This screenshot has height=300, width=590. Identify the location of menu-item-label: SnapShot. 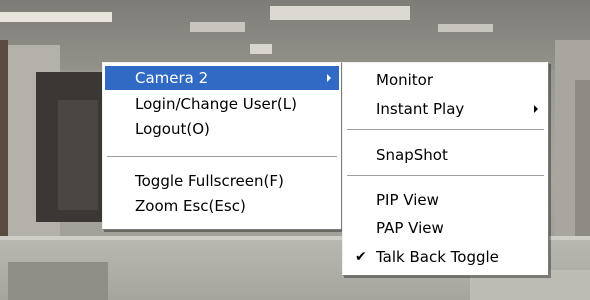
(412, 155).